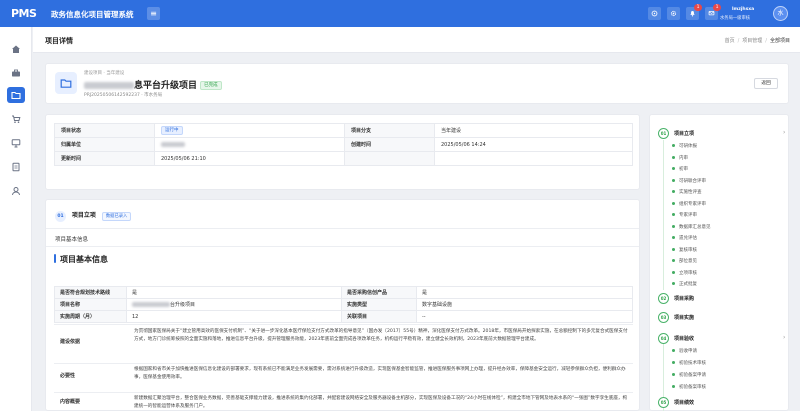 The width and height of the screenshot is (800, 411). I want to click on stage-number: 02, so click(663, 298).